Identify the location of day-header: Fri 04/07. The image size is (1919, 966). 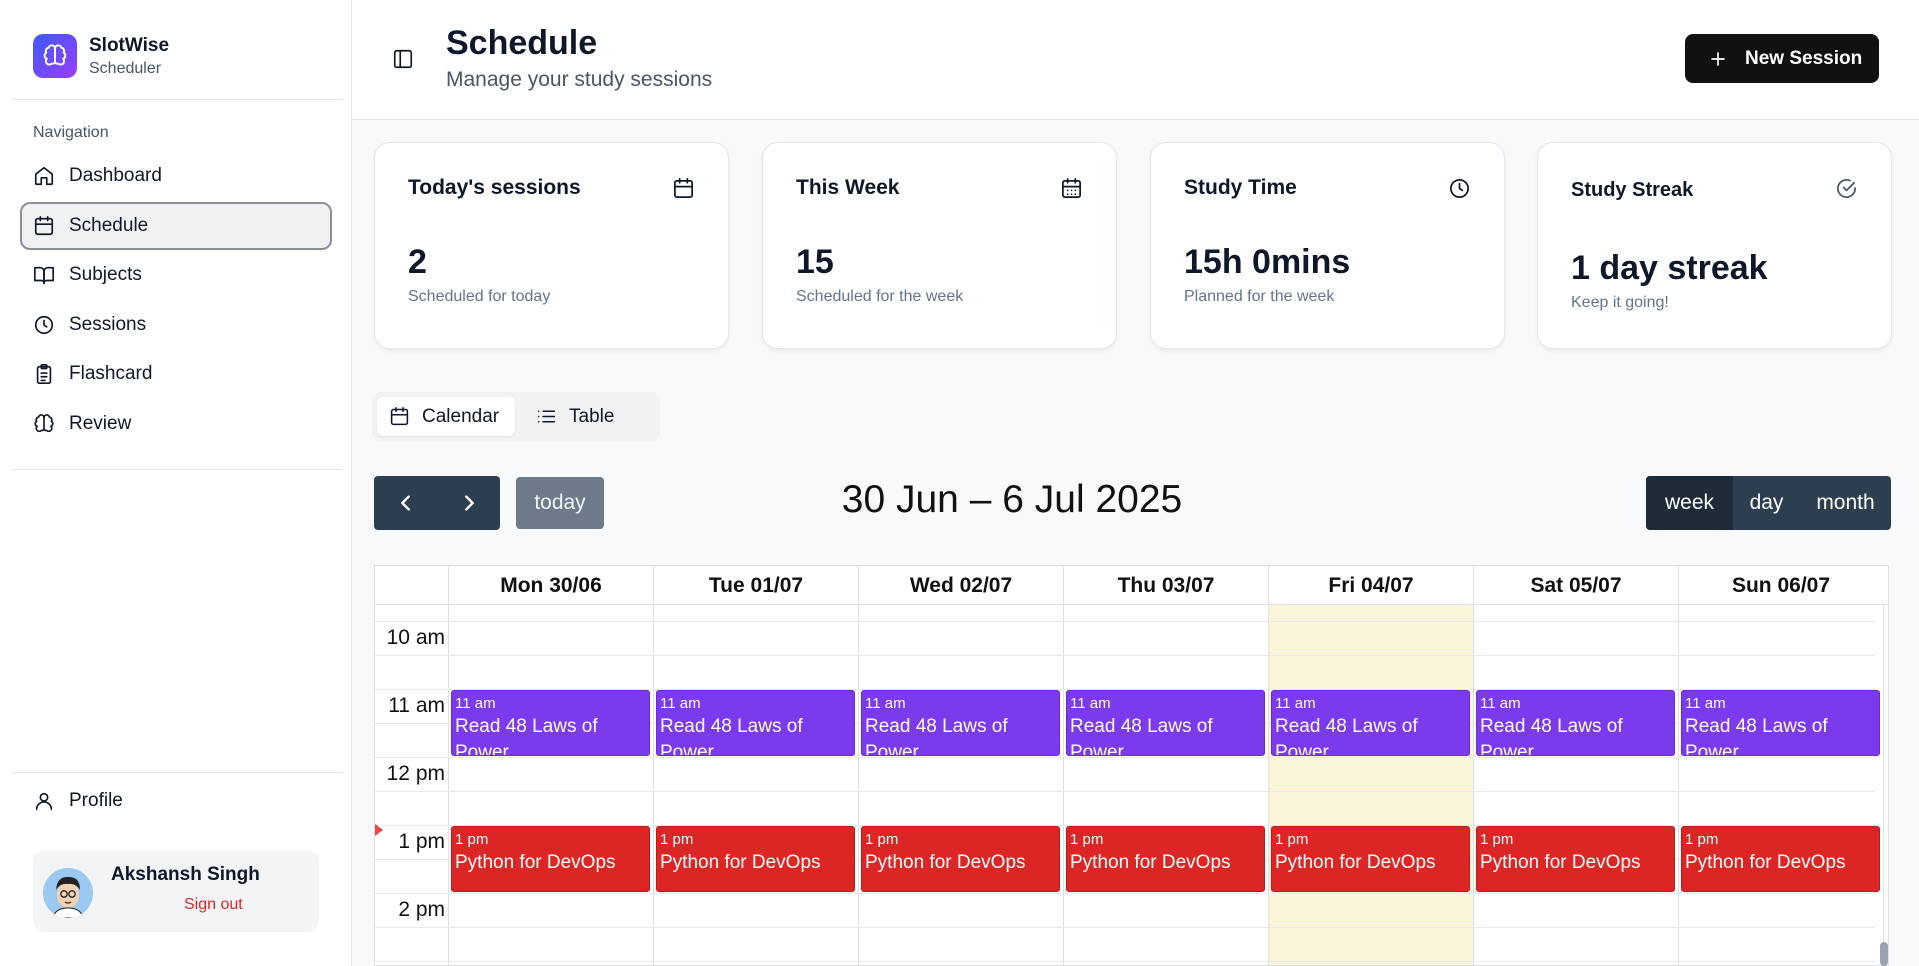
(1370, 585).